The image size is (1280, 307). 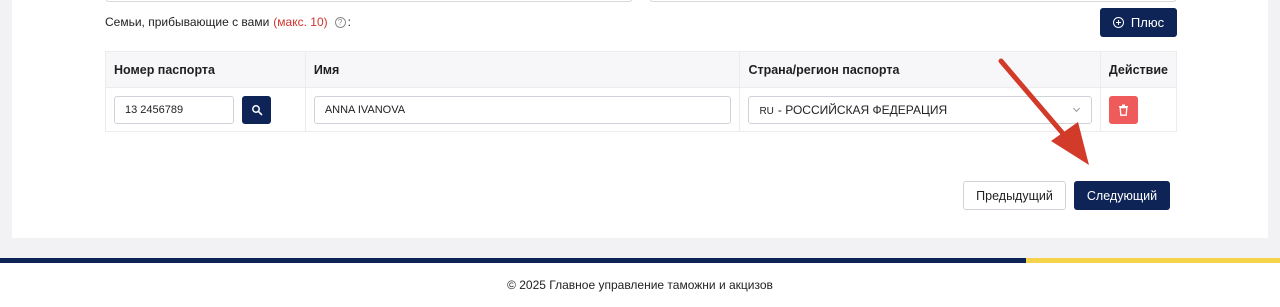 What do you see at coordinates (1014, 195) in the screenshot?
I see `previous-button: Предыдущий` at bounding box center [1014, 195].